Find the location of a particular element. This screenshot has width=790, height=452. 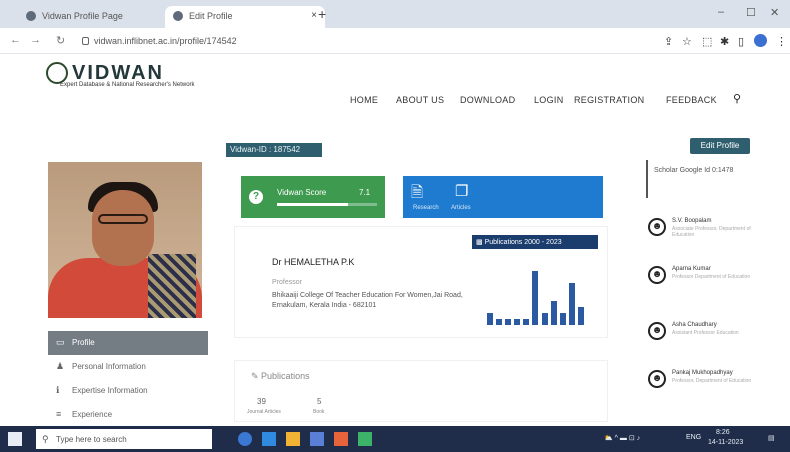

vidwan-score-card: ? Vidwan Score 7.1 is located at coordinates (313, 197).